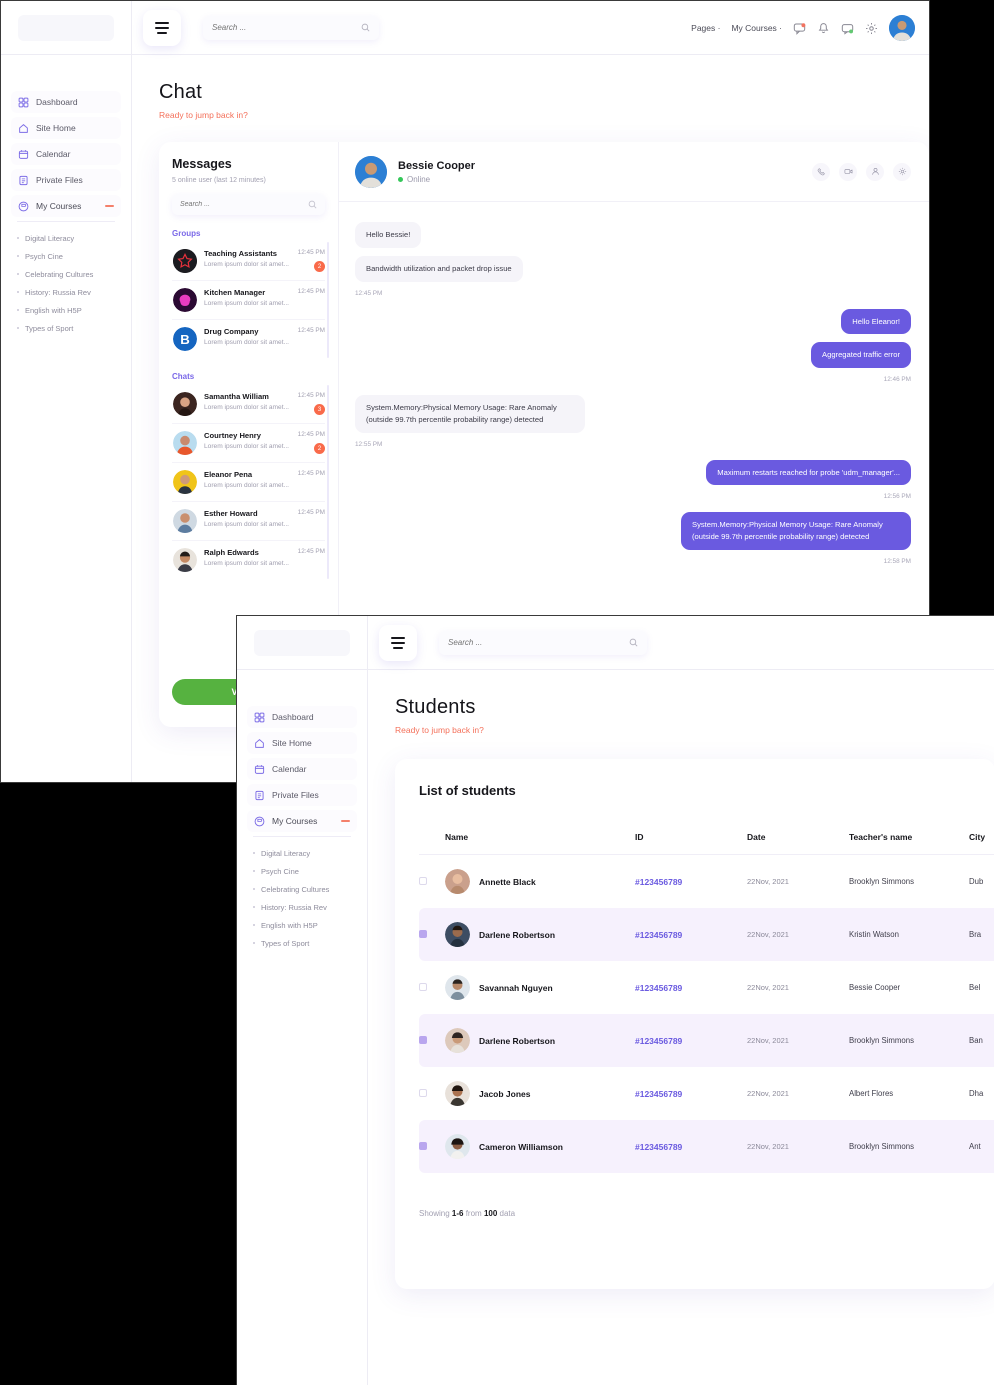 The width and height of the screenshot is (994, 1385). I want to click on student-name: Jacob Jones, so click(505, 1093).